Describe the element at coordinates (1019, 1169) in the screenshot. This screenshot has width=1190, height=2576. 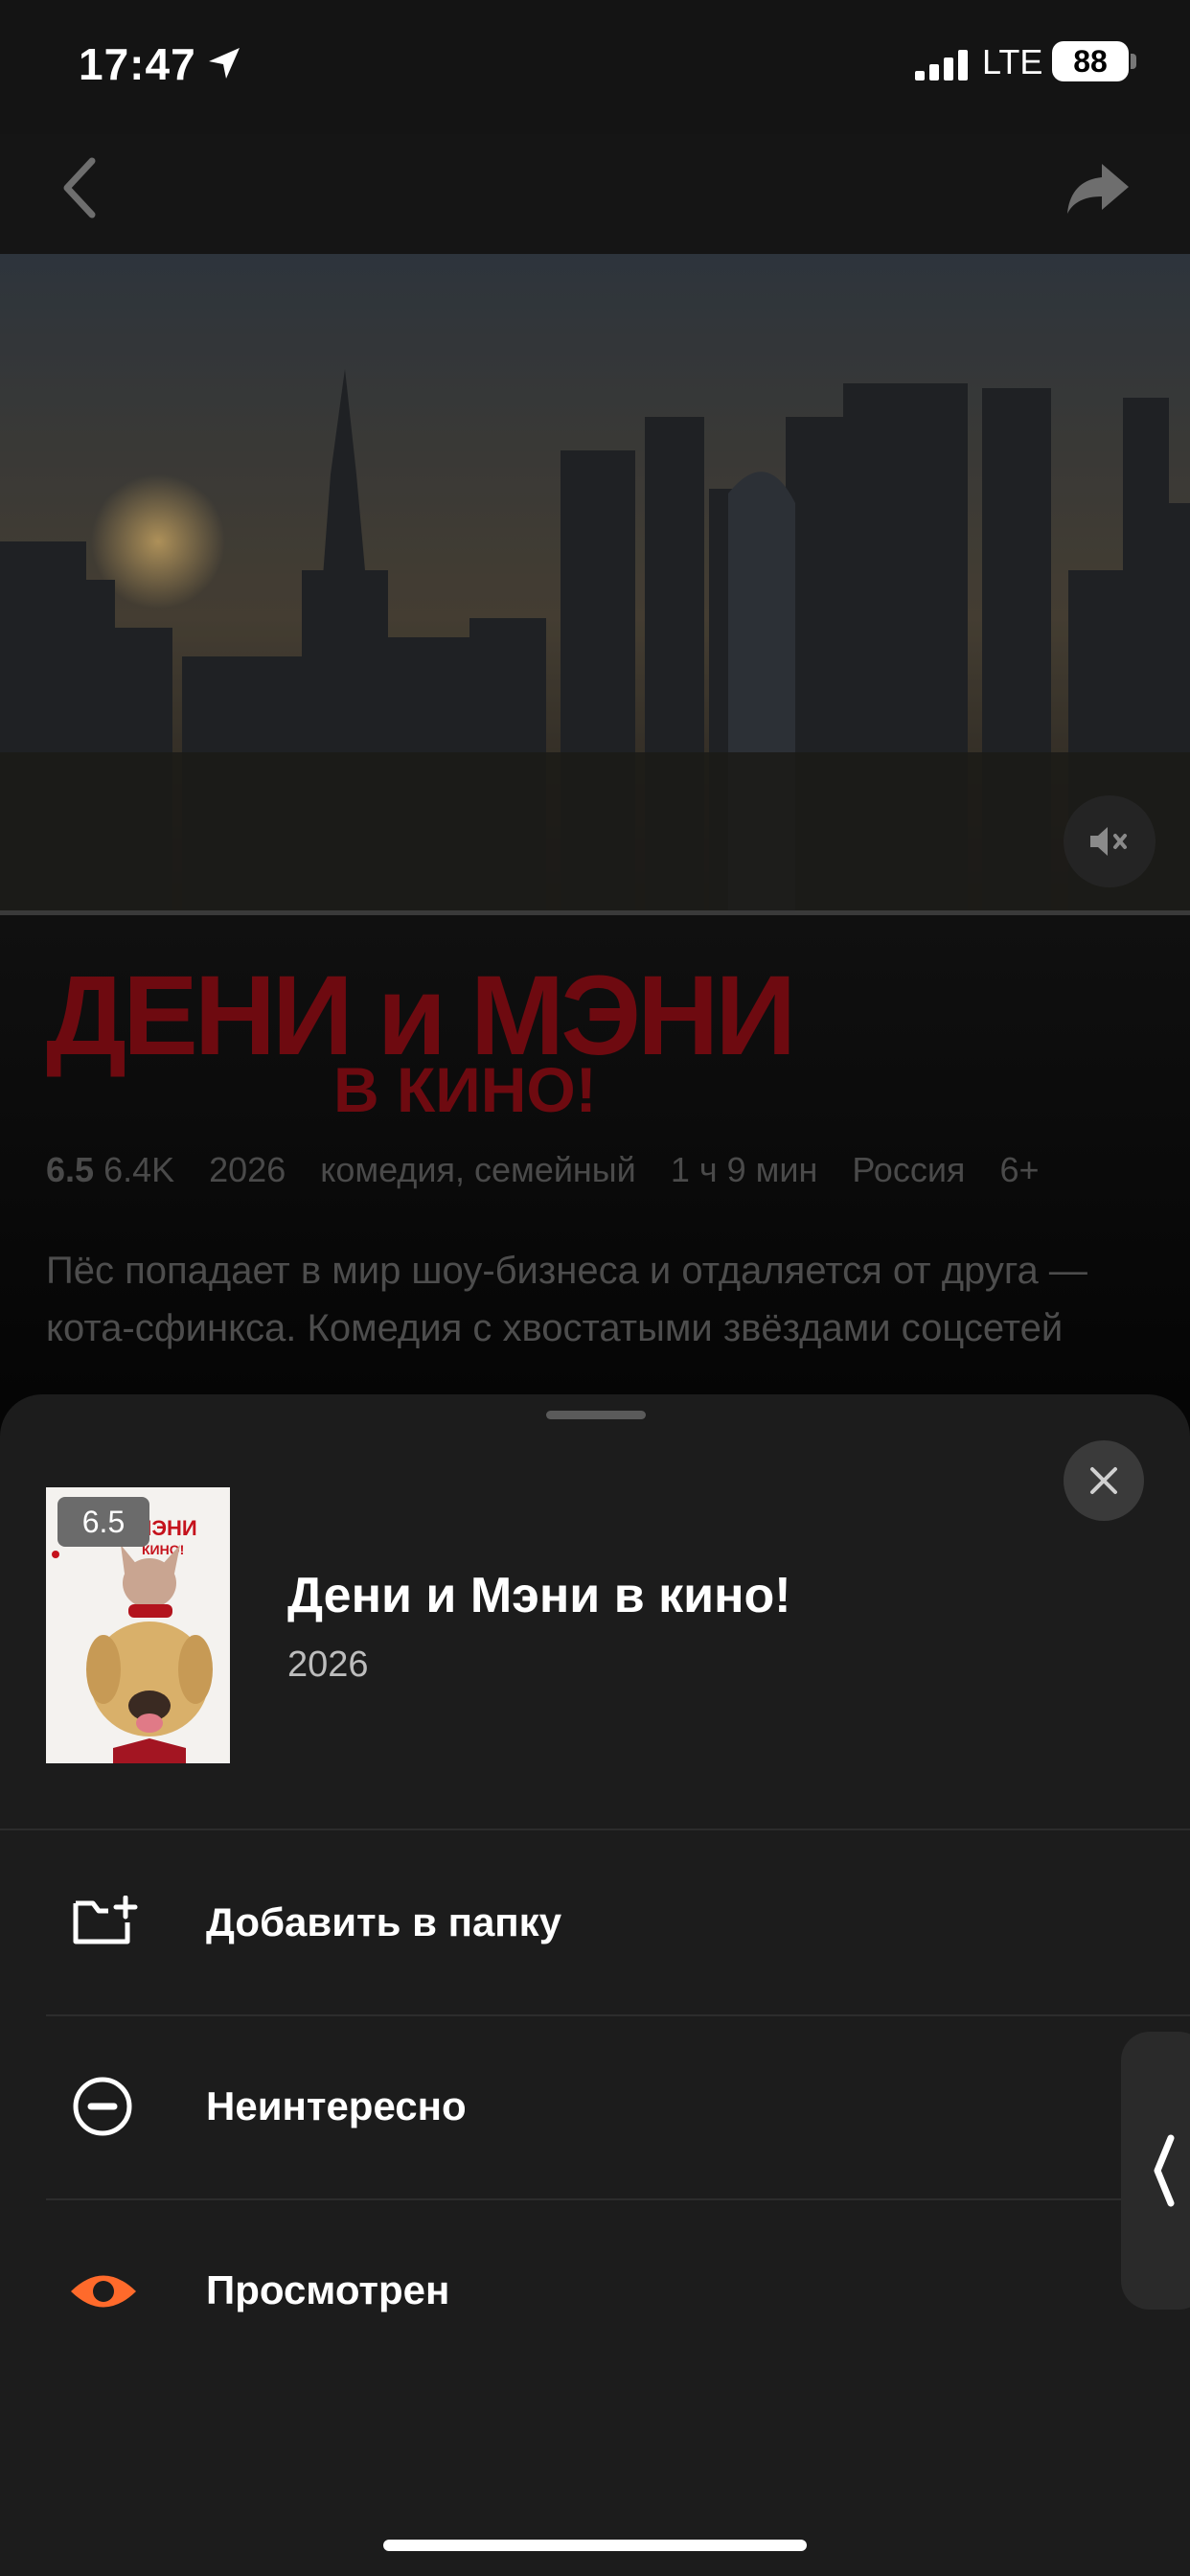
I see `movie-age: 6+` at that location.